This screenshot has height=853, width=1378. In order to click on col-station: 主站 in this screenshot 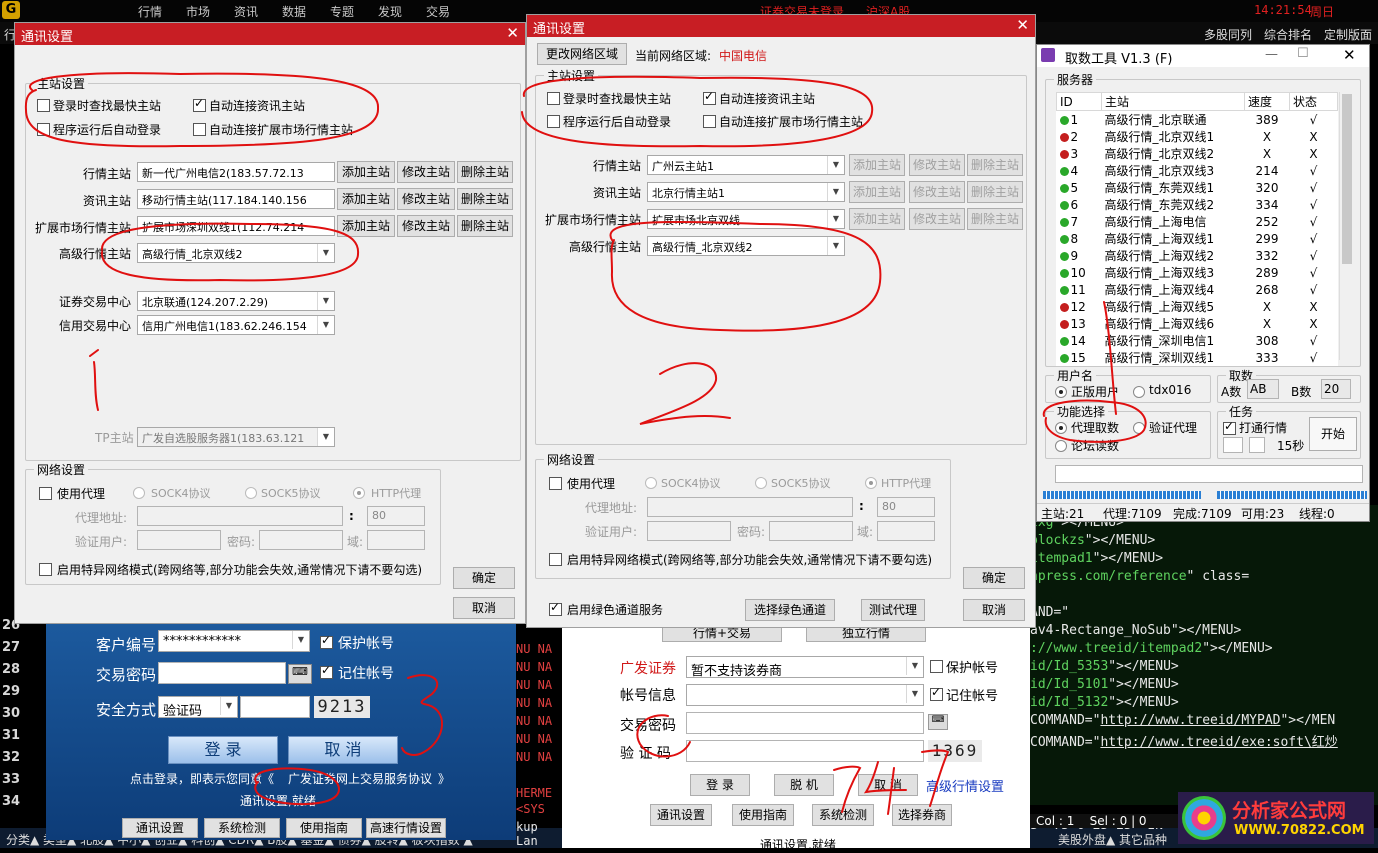, I will do `click(1173, 101)`.